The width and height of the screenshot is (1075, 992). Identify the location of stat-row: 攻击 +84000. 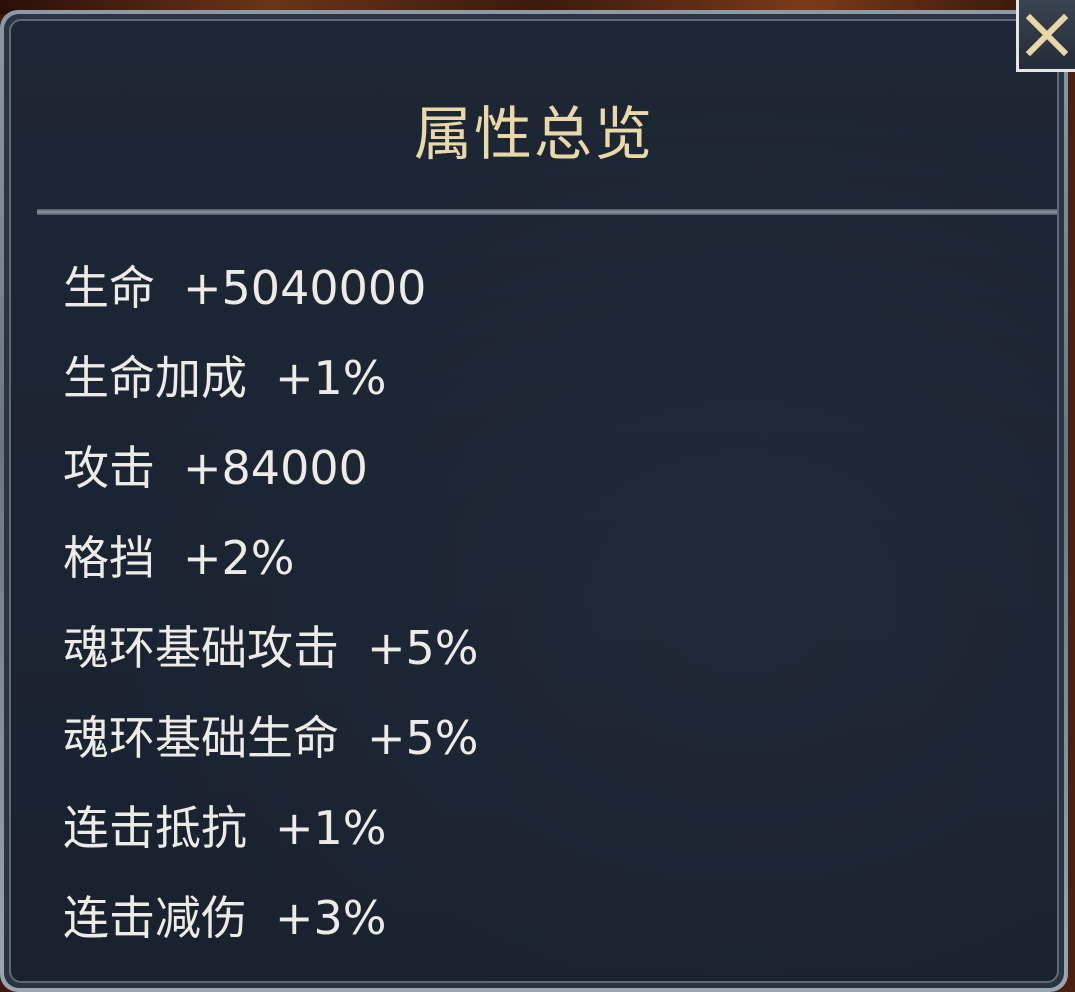
(271, 468).